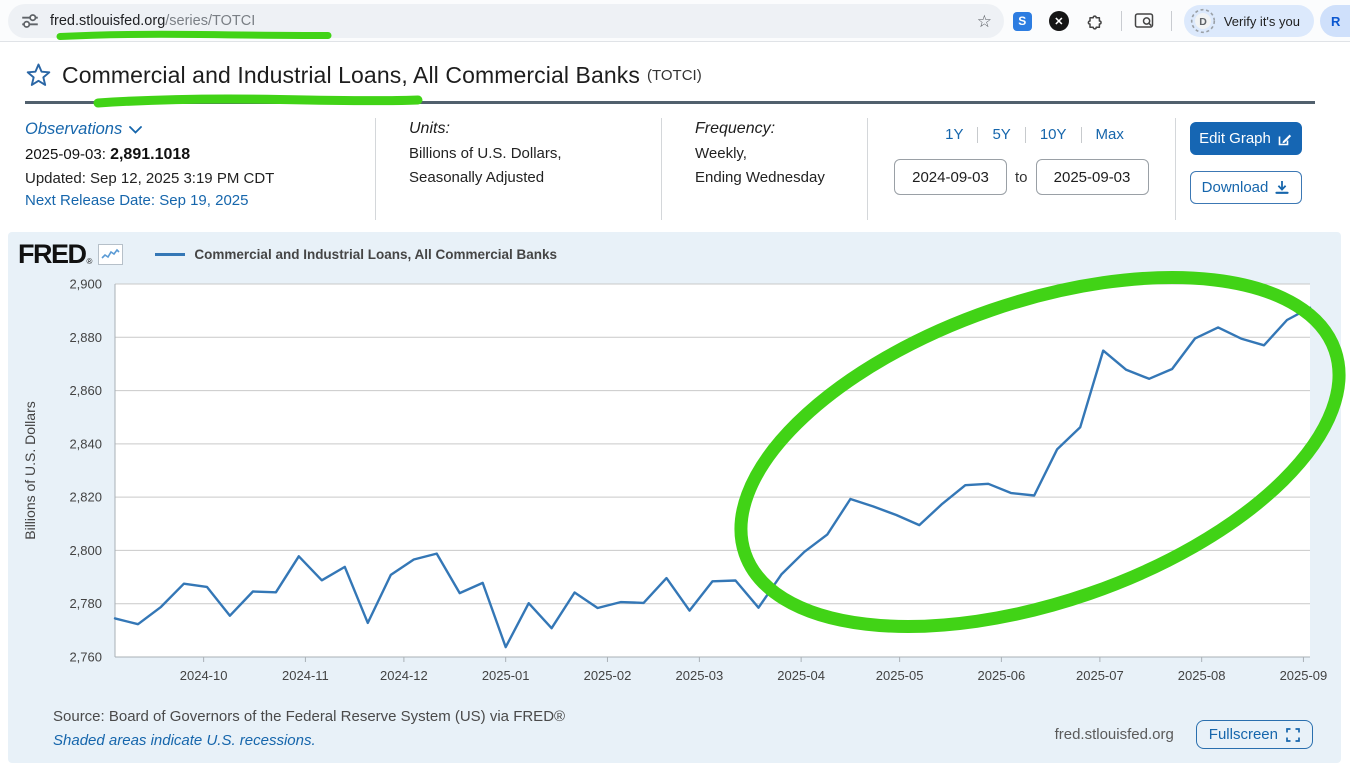 This screenshot has height=780, width=1350. I want to click on svg-text: 2024-10, so click(204, 675).